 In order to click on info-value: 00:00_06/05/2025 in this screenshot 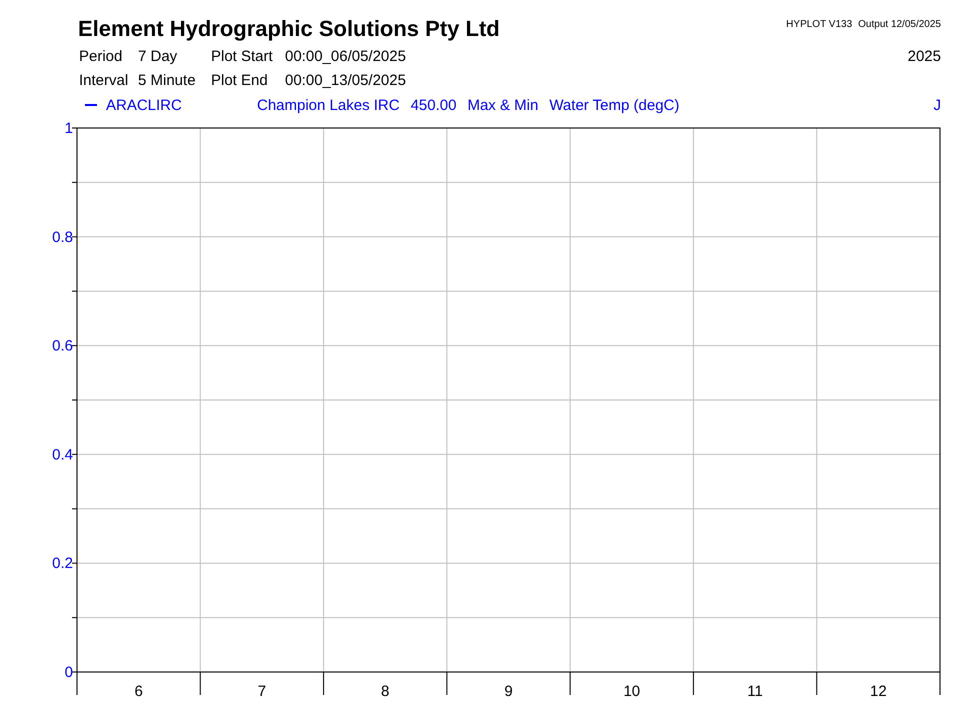, I will do `click(345, 57)`.